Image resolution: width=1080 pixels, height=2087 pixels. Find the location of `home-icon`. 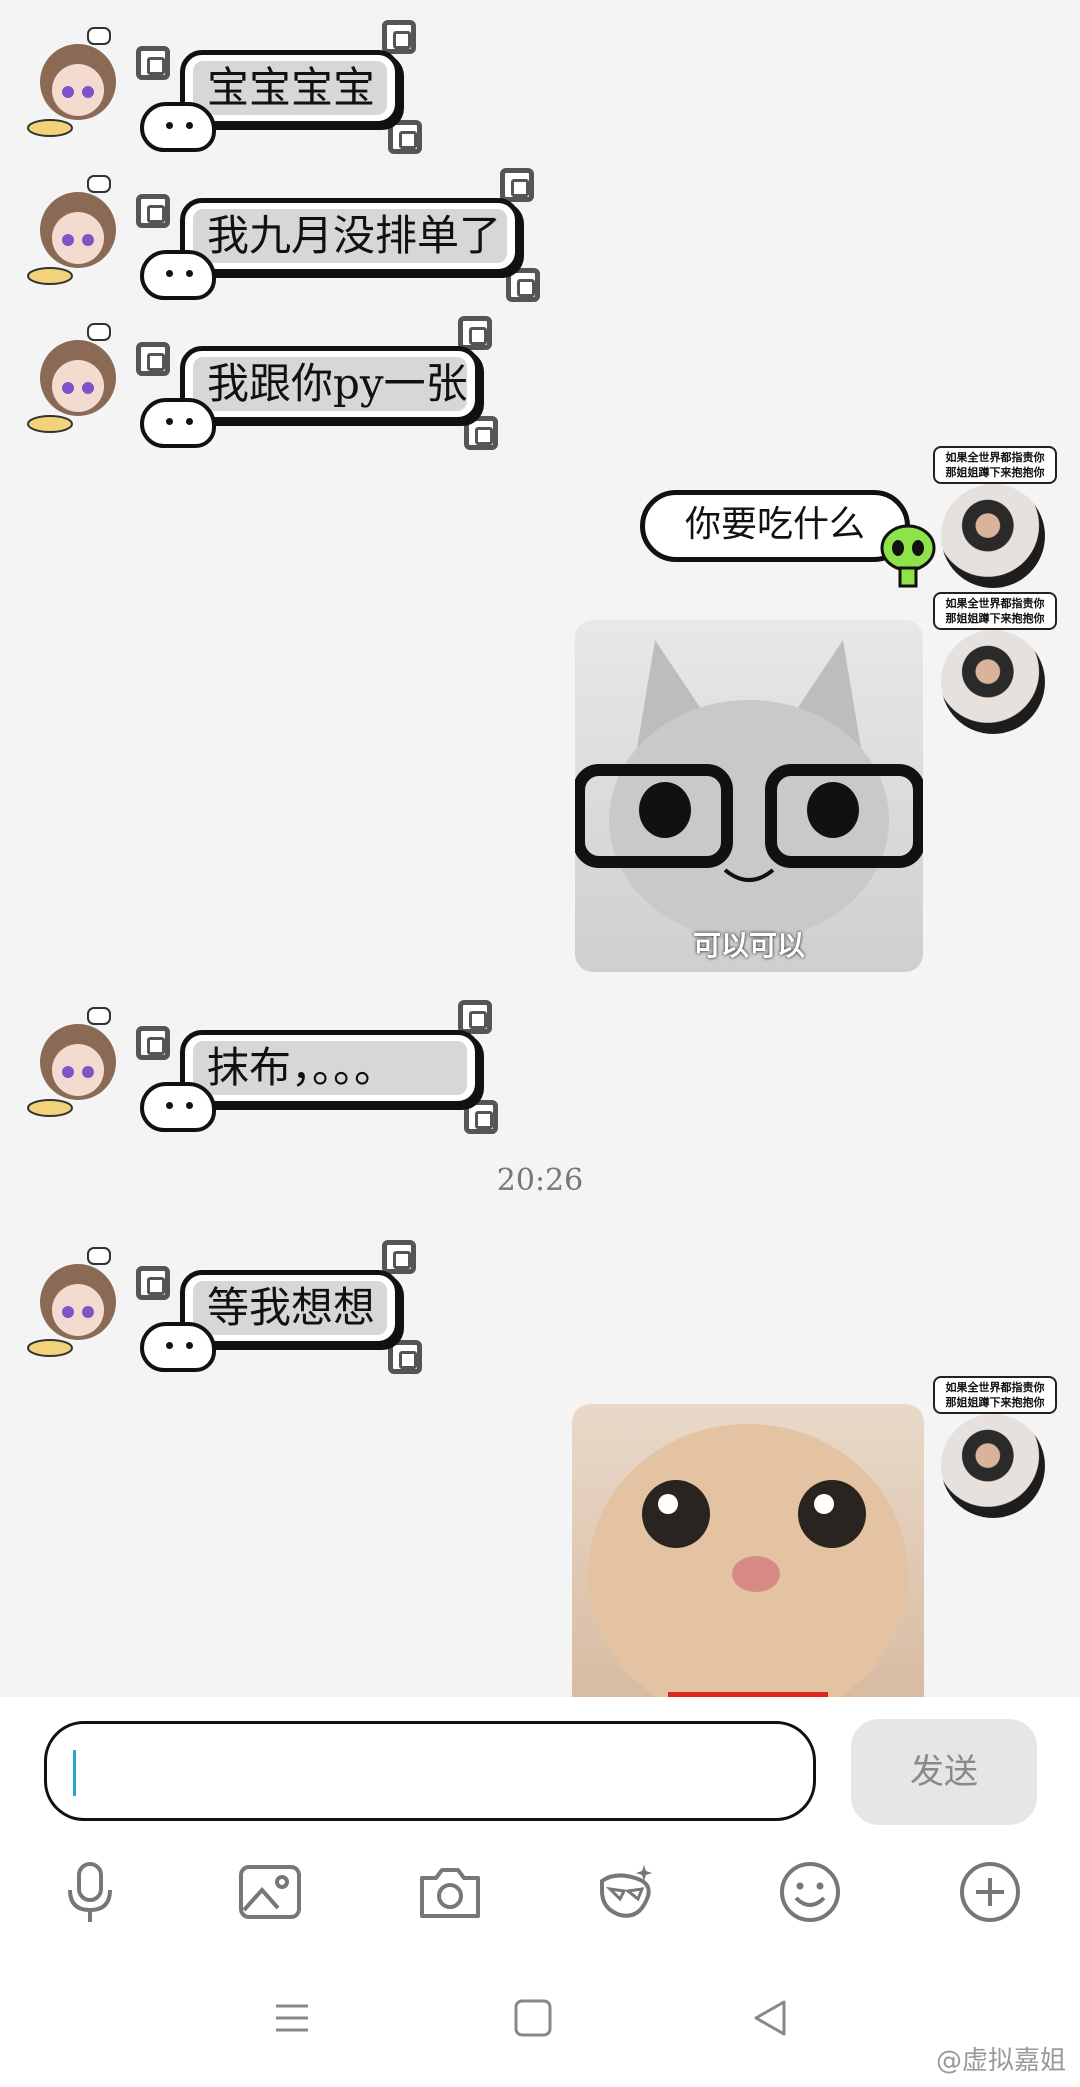

home-icon is located at coordinates (533, 2018).